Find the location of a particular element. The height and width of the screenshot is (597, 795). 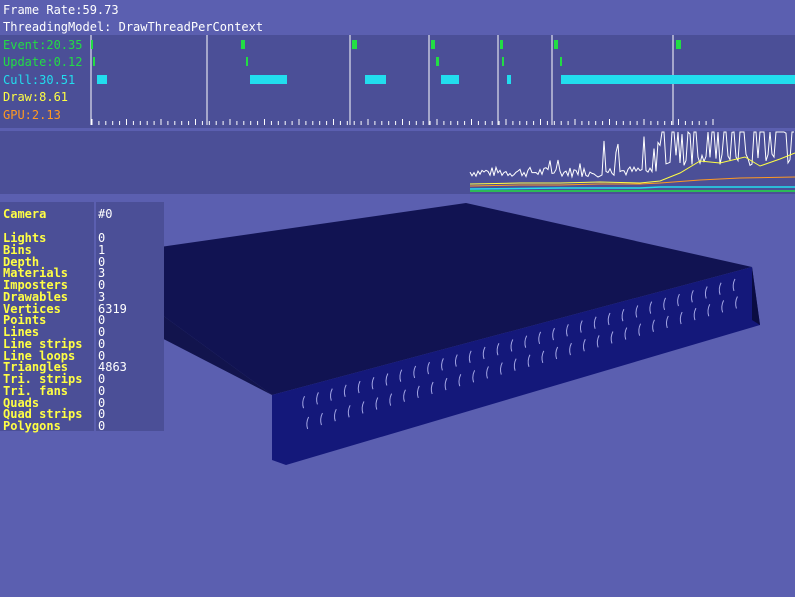

stat-label: Tri. fans is located at coordinates (36, 390).